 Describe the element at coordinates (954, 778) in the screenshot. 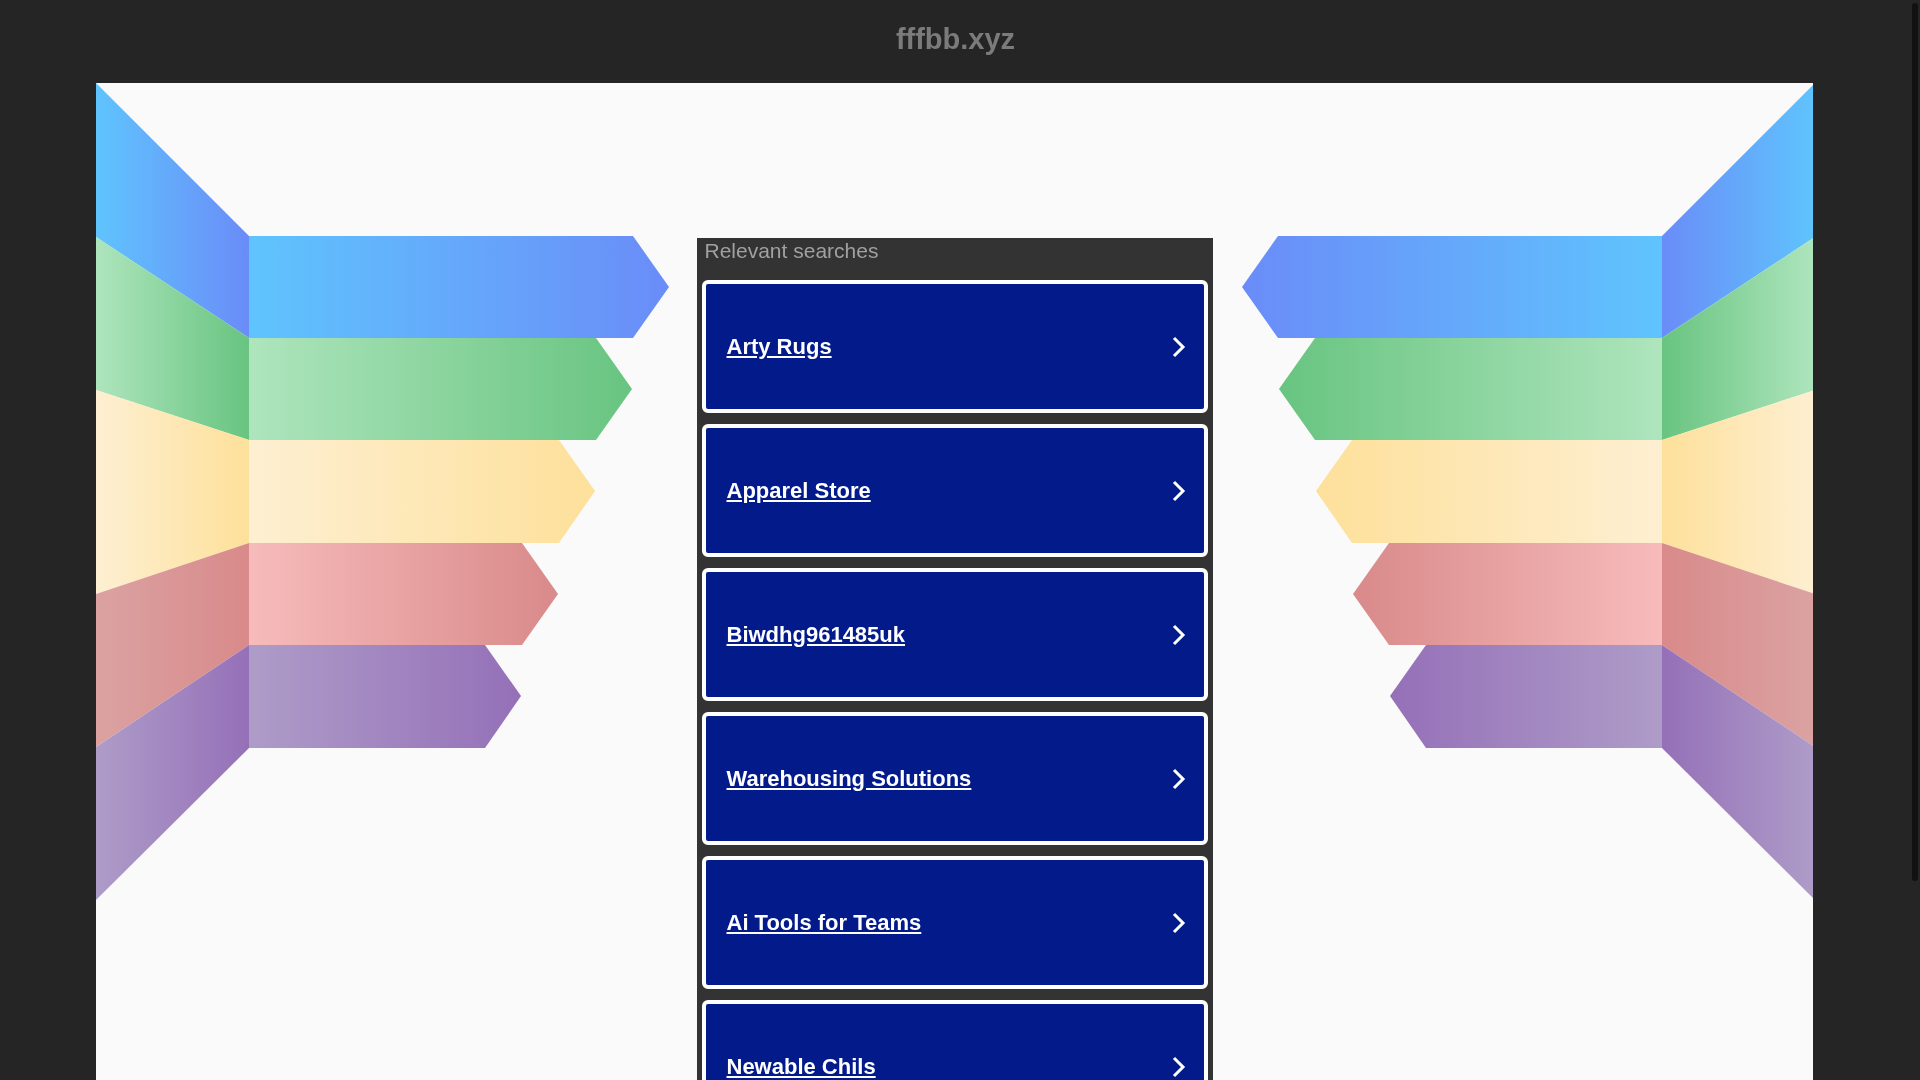

I see `search-link: Warehousing Solutions` at that location.